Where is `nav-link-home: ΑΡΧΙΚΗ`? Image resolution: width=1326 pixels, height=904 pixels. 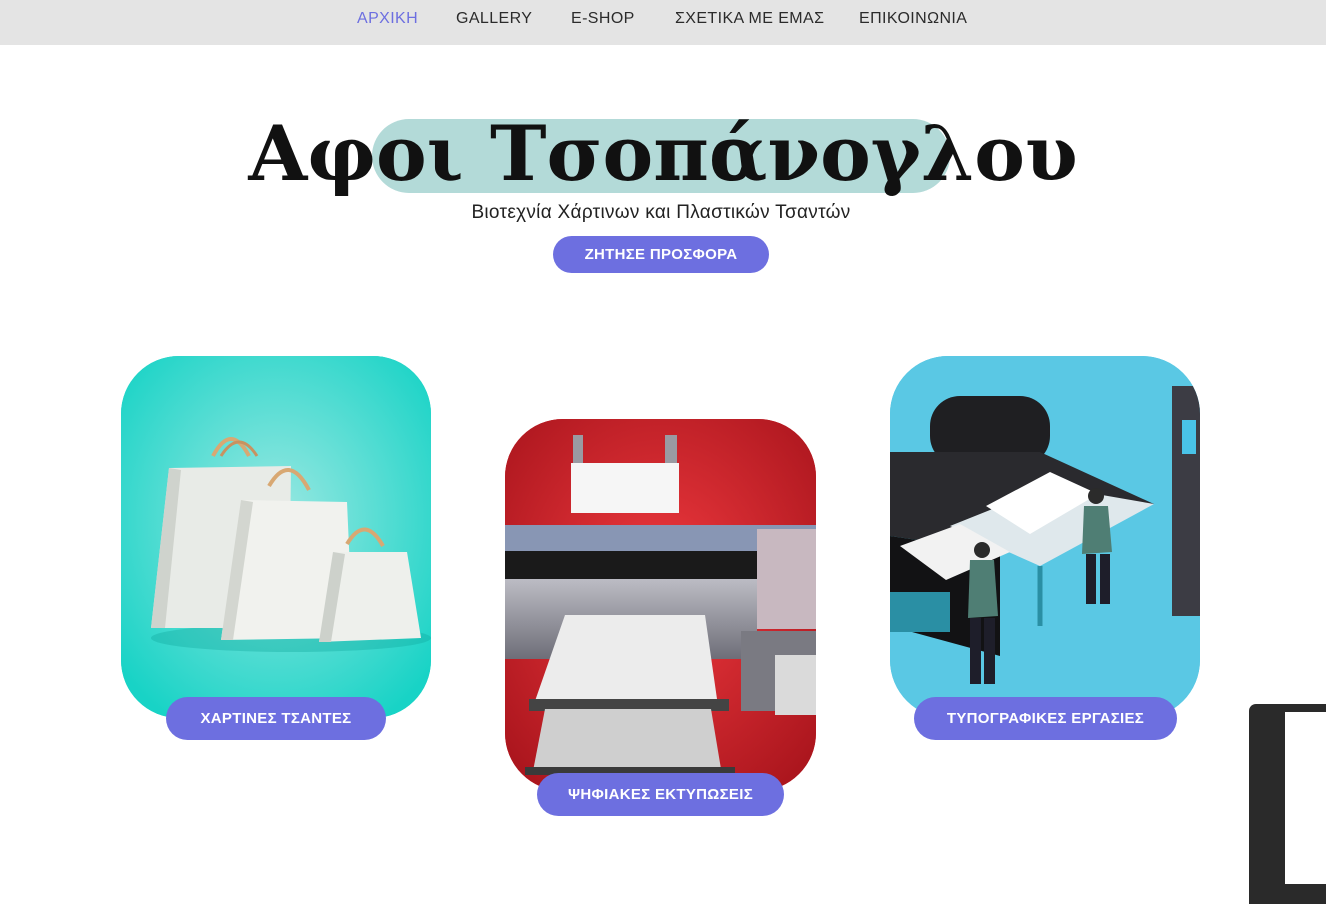
nav-link-home: ΑΡΧΙΚΗ is located at coordinates (387, 19).